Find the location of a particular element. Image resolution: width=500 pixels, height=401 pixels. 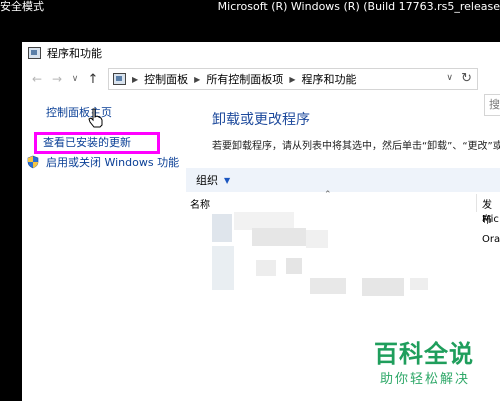

recent-locations-chevron-icon: ∨ is located at coordinates (75, 79).